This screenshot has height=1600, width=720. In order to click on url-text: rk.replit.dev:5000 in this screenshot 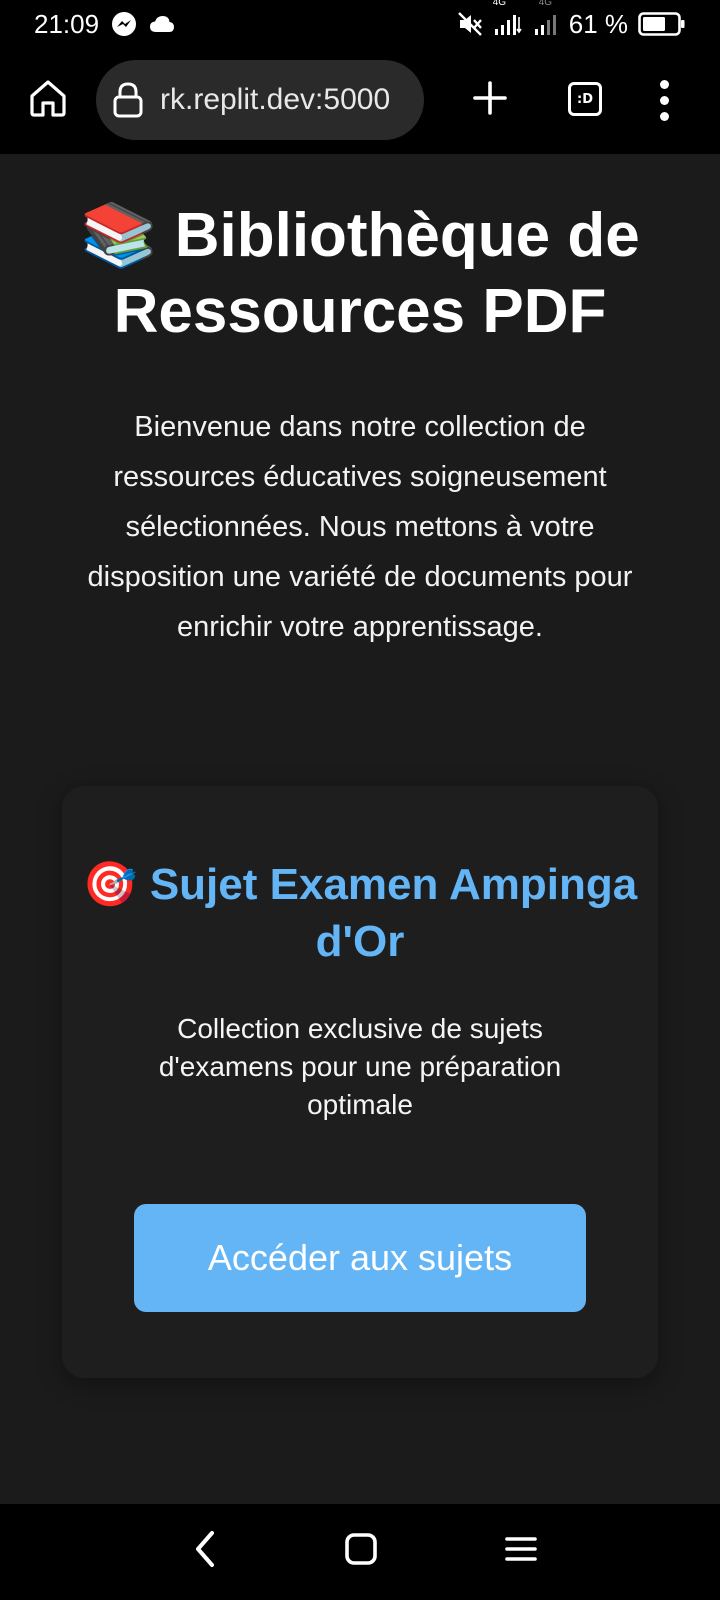, I will do `click(275, 99)`.